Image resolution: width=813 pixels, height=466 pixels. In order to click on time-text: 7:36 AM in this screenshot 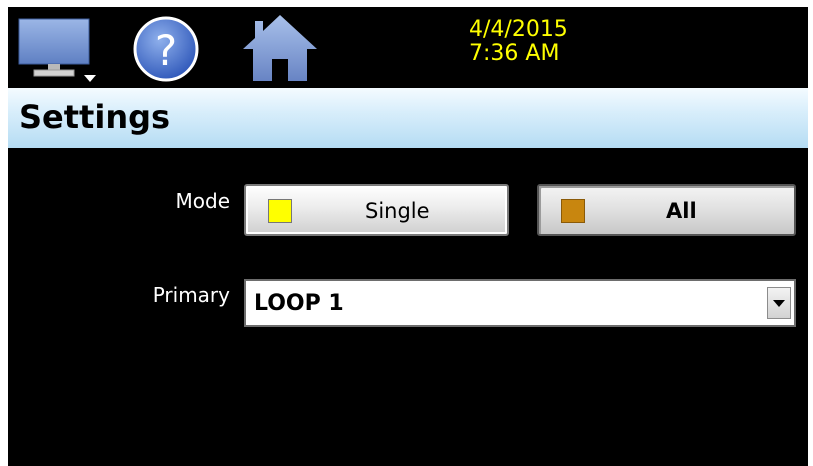, I will do `click(514, 53)`.